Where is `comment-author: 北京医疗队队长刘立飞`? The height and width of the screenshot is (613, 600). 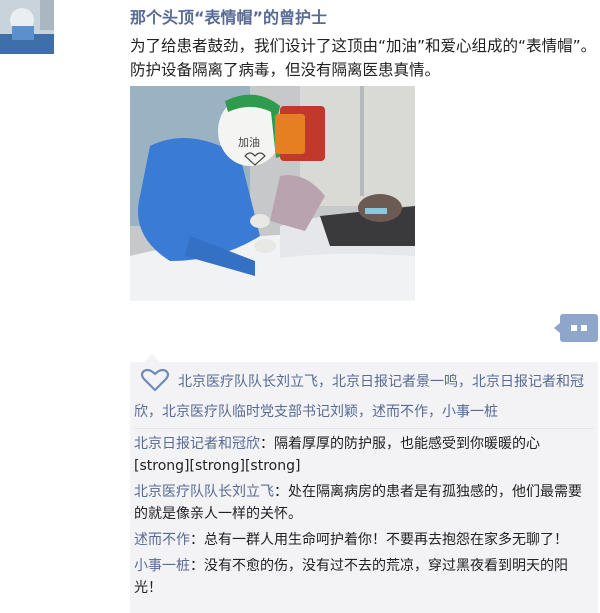 comment-author: 北京医疗队队长刘立飞 is located at coordinates (204, 492).